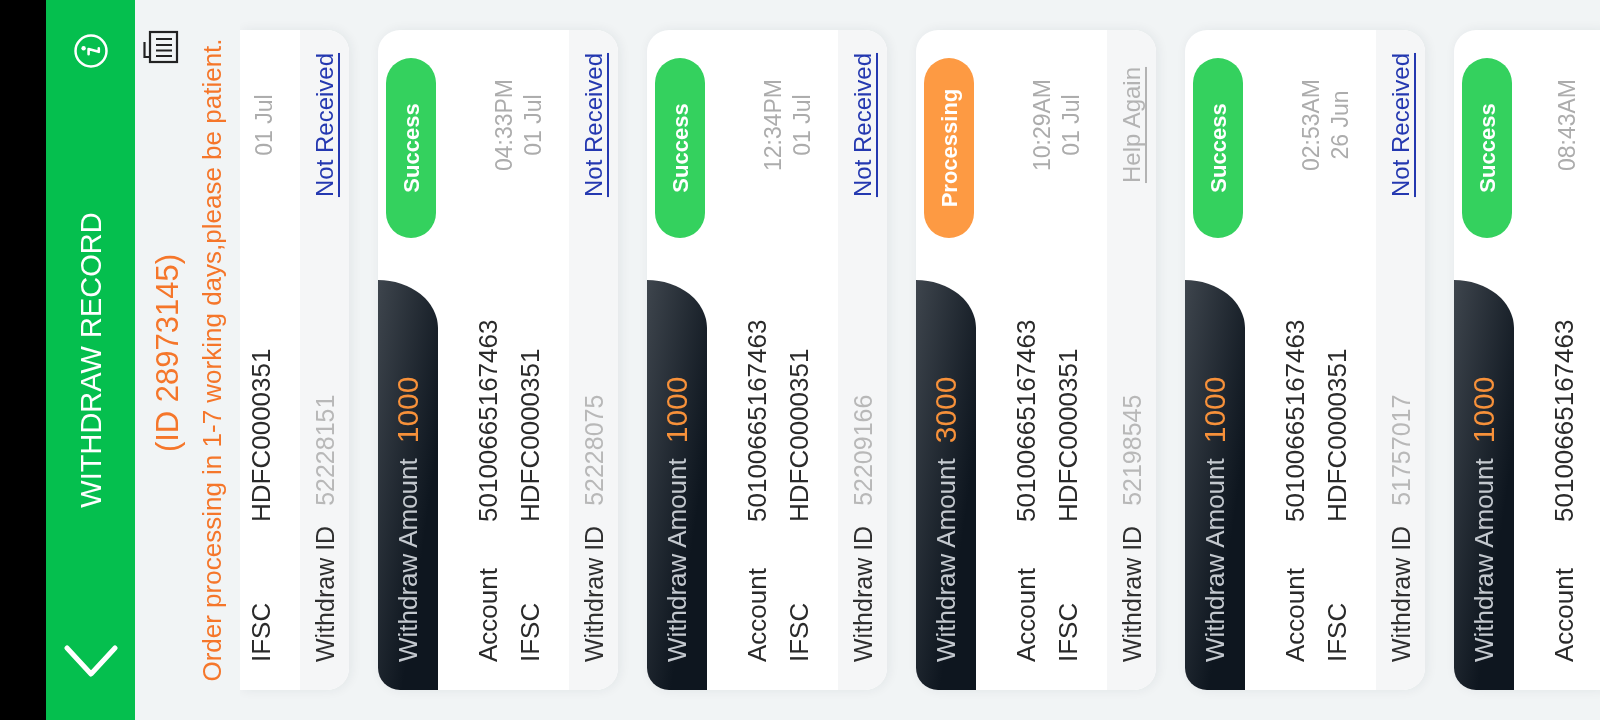  Describe the element at coordinates (1042, 125) in the screenshot. I see `time-text: 10:29AM` at that location.